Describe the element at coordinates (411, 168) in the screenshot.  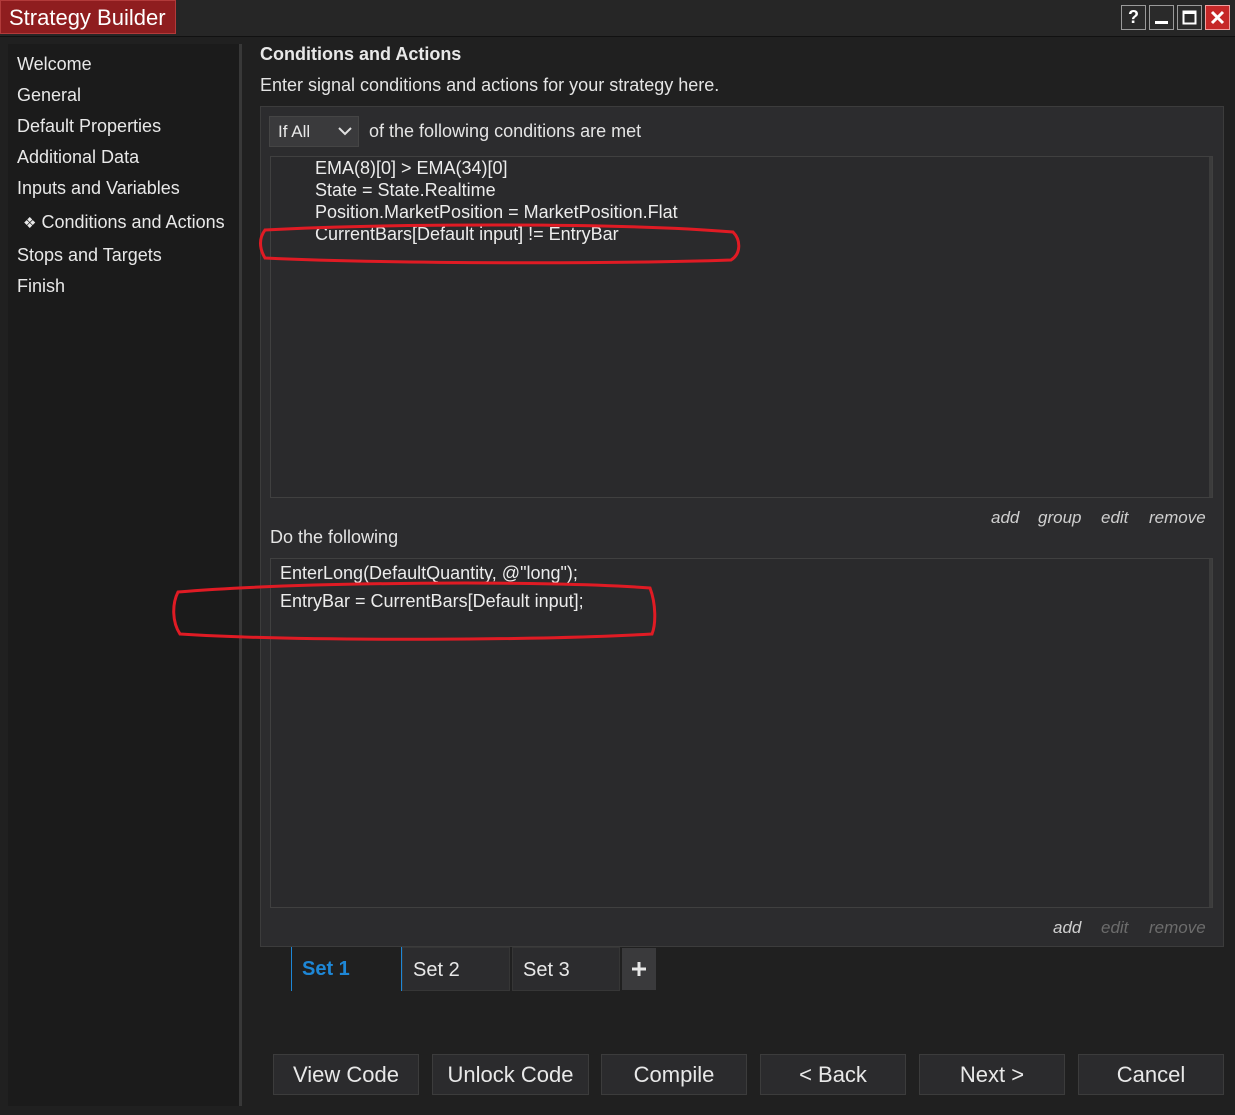
I see `condition-item: EMA(8)[0] > EMA(34)[0]` at that location.